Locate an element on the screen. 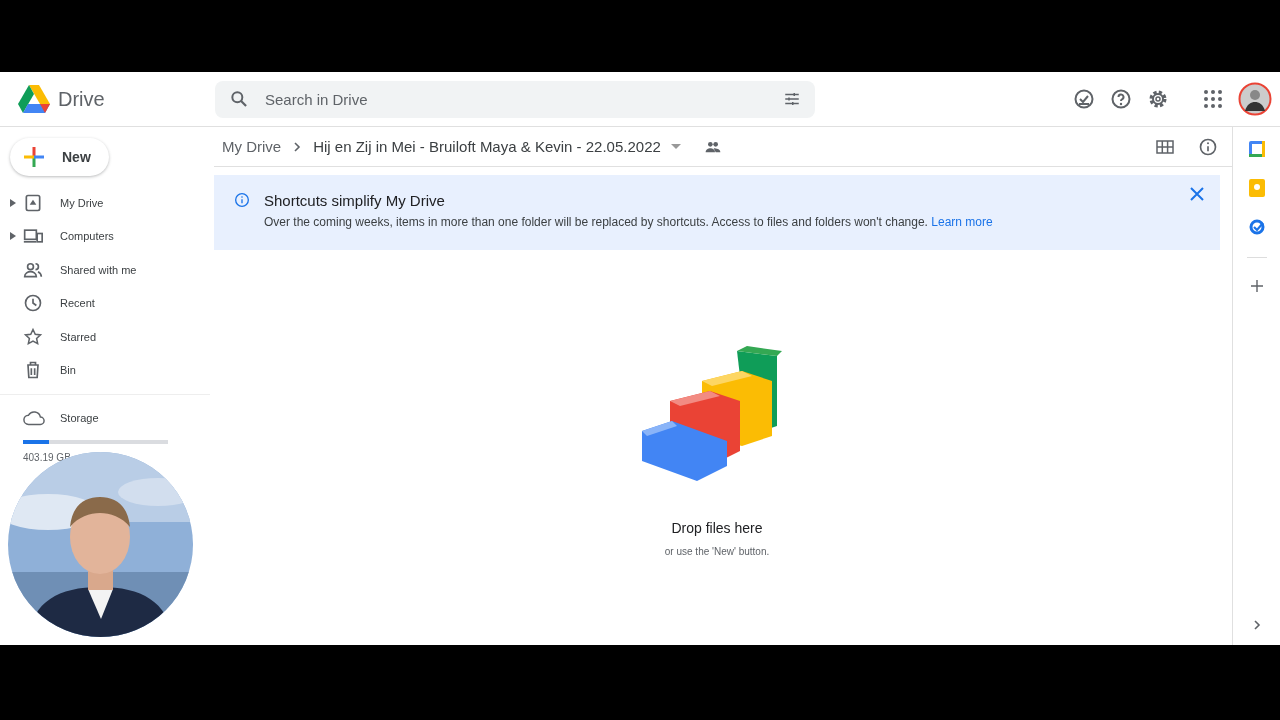 This screenshot has width=1280, height=720. sidebar-item: Recent is located at coordinates (77, 303).